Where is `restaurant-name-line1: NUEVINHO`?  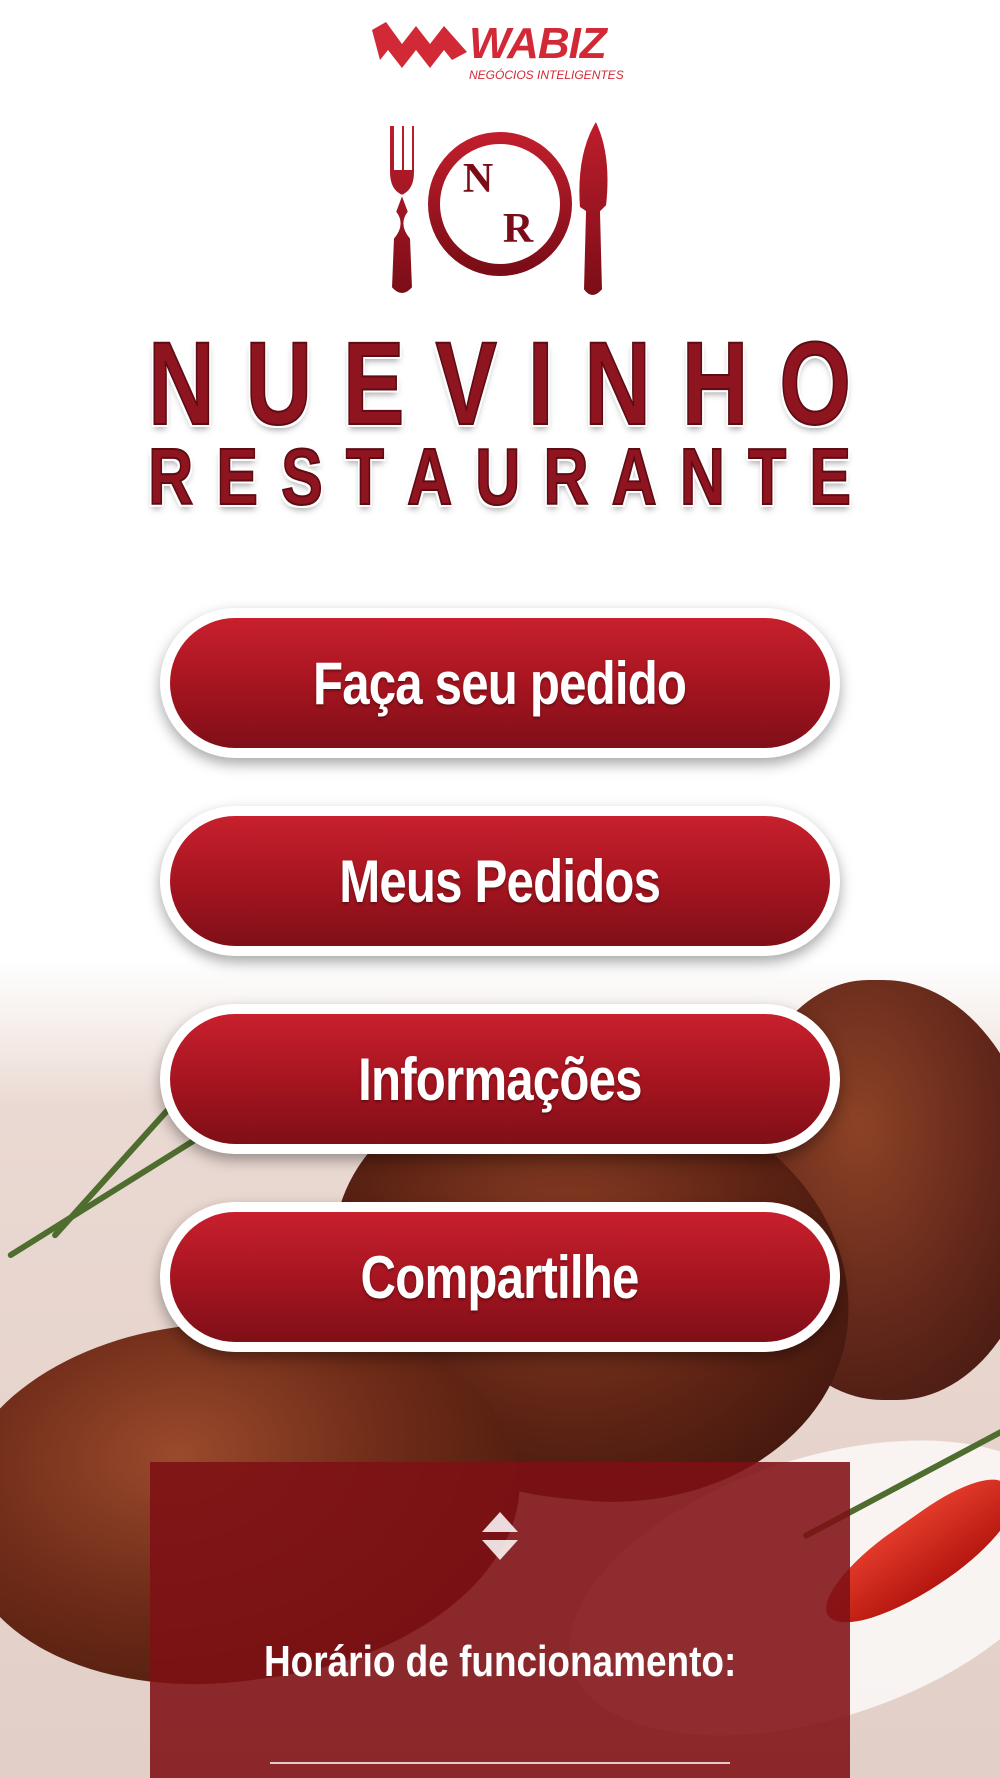
restaurant-name-line1: NUEVINHO is located at coordinates (500, 384).